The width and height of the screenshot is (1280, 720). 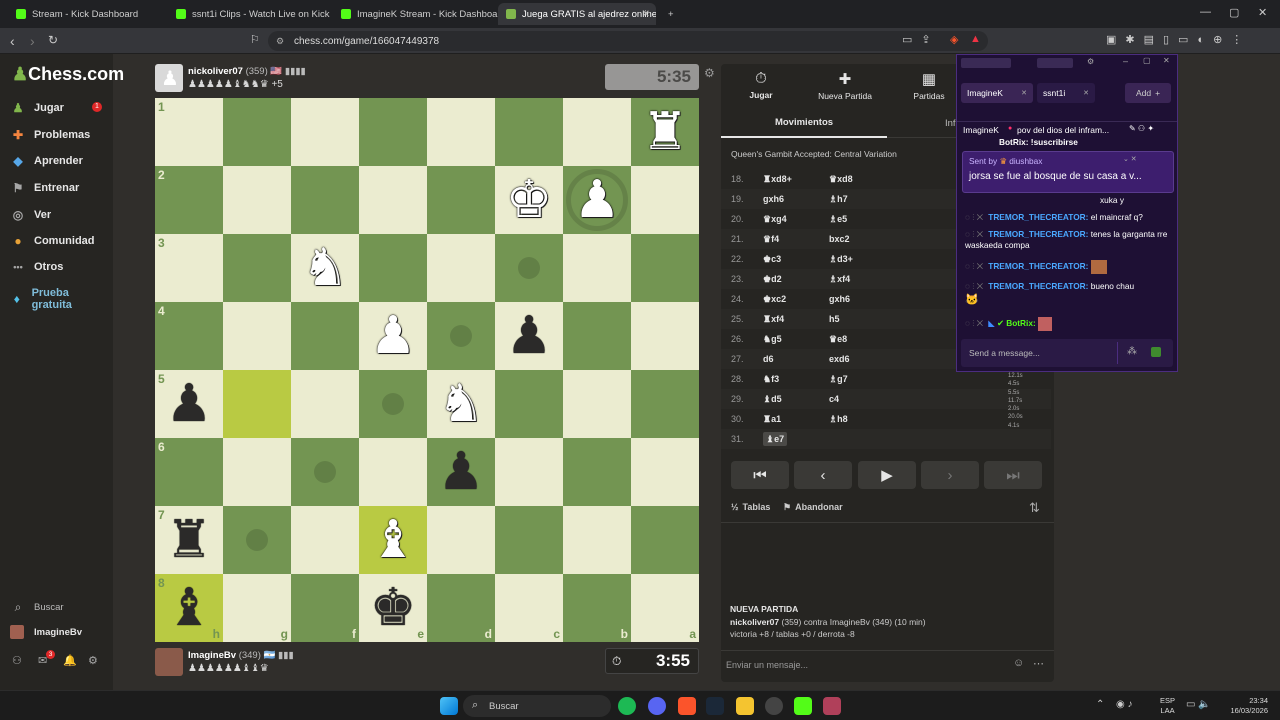 I want to click on board-square: 5 ♟, so click(x=189, y=404).